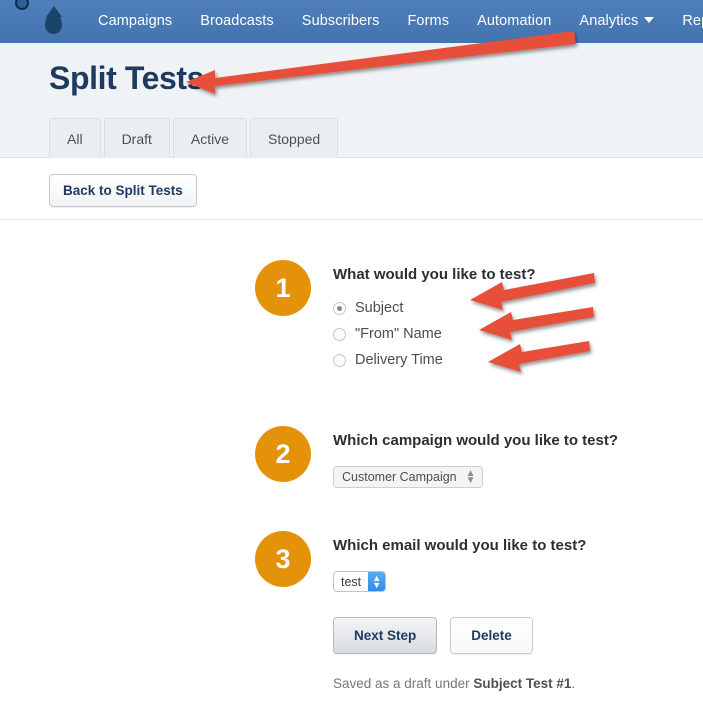 The image size is (703, 701). What do you see at coordinates (434, 308) in the screenshot?
I see `radio-subject: Subject` at bounding box center [434, 308].